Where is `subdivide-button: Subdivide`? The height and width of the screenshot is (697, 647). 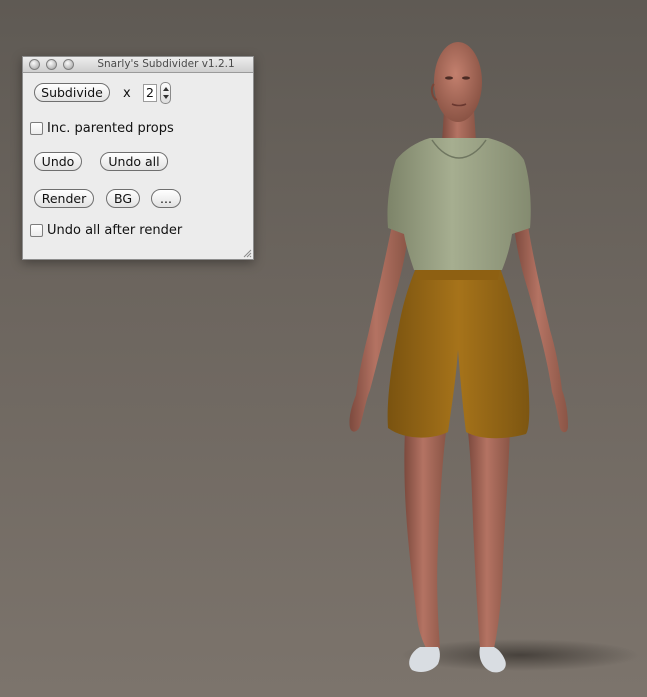 subdivide-button: Subdivide is located at coordinates (72, 92).